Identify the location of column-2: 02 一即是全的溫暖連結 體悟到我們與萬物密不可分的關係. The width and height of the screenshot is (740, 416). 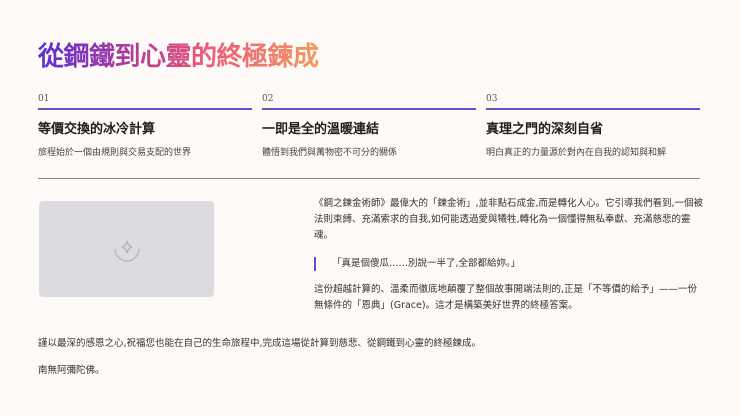
(369, 126).